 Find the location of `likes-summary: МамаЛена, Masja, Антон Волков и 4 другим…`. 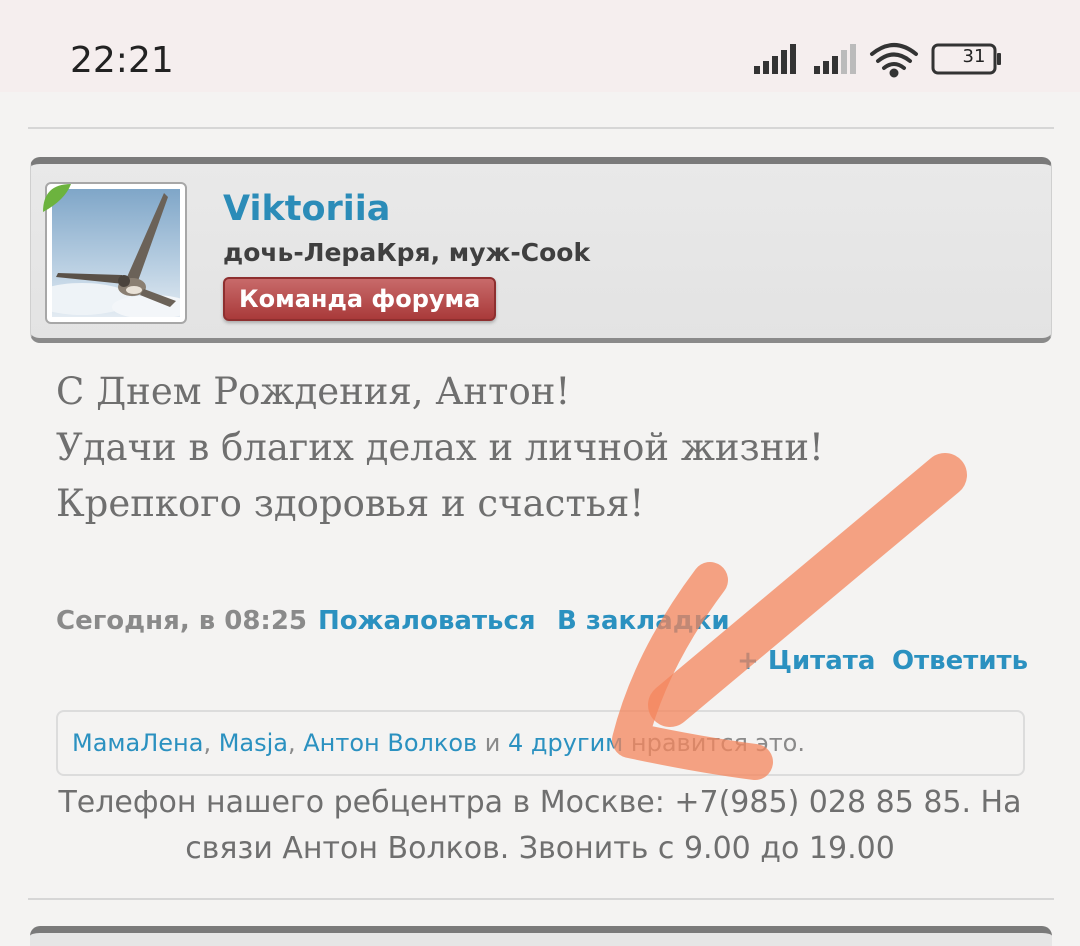

likes-summary: МамаЛена, Masja, Антон Волков и 4 другим… is located at coordinates (540, 743).